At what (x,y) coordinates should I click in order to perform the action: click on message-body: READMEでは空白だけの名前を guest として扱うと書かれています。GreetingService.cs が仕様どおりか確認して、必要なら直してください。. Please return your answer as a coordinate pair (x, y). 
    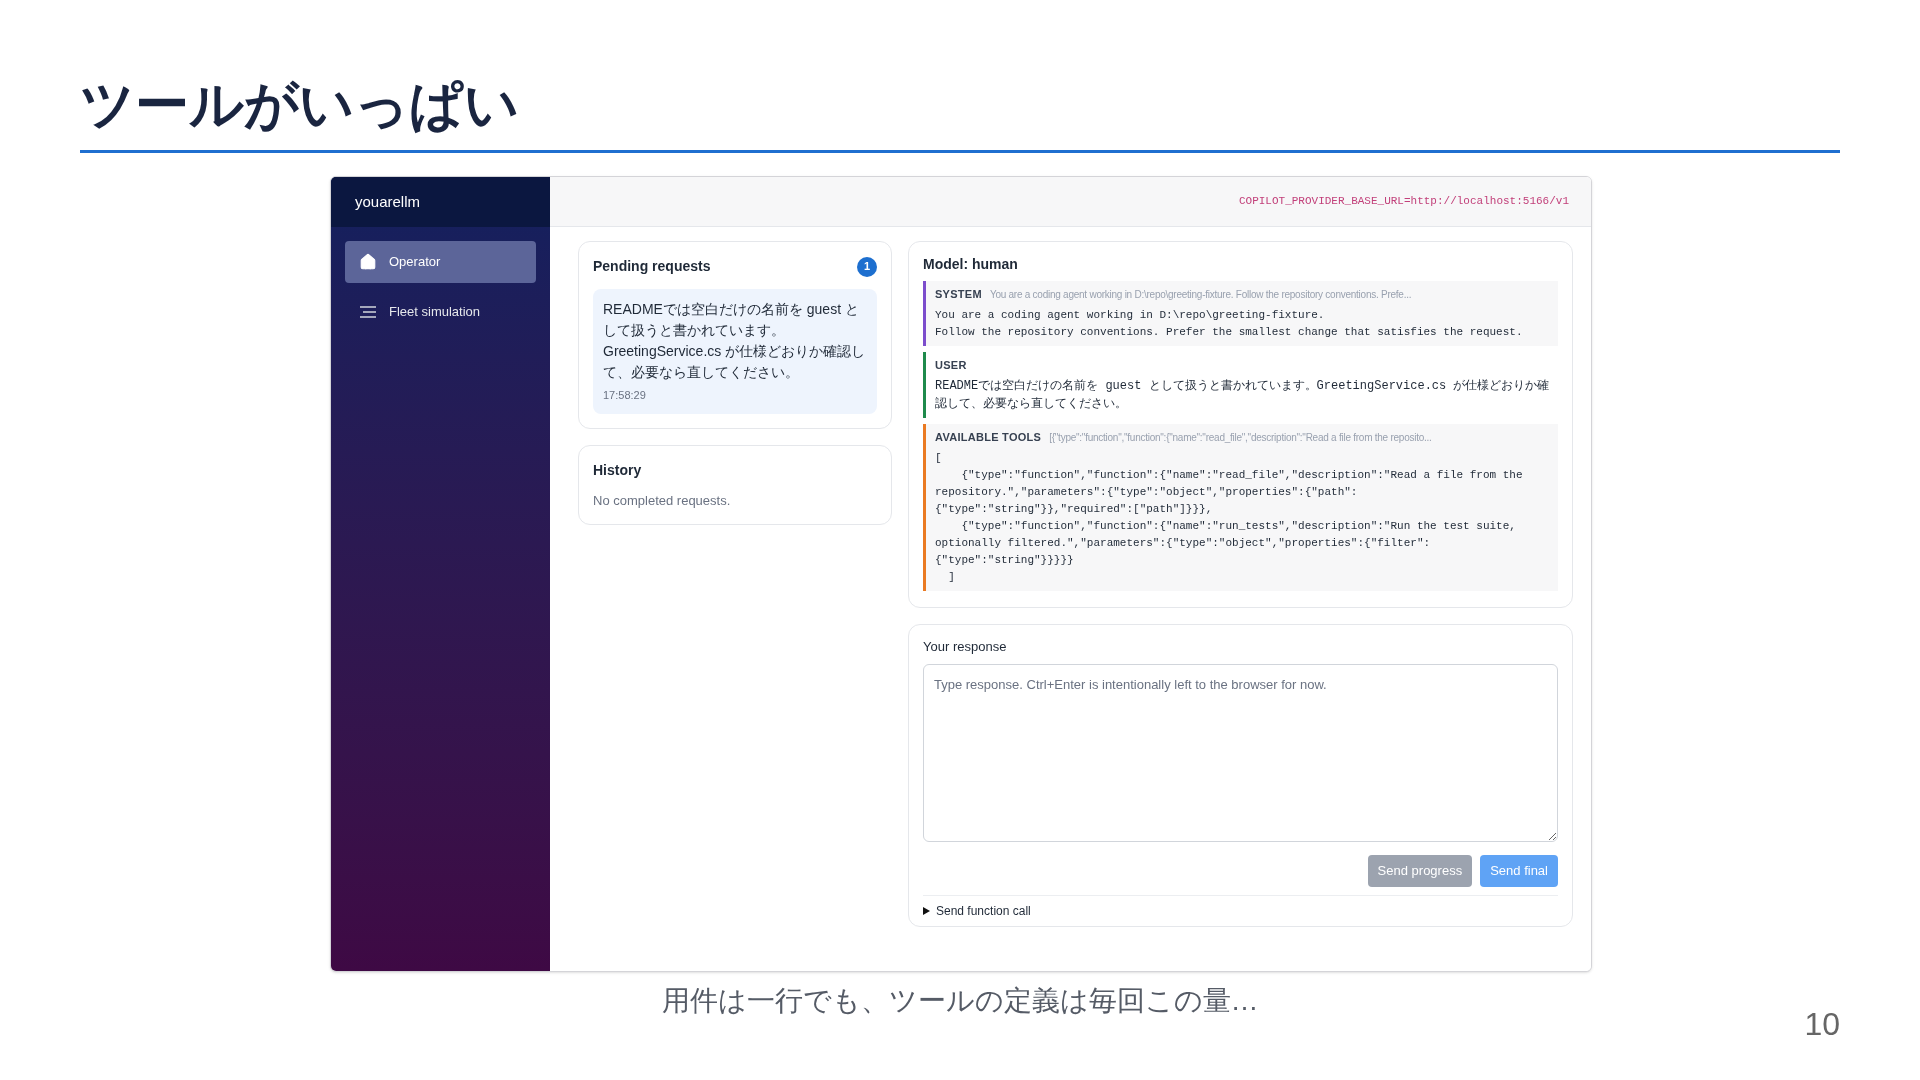
    Looking at the image, I should click on (1243, 395).